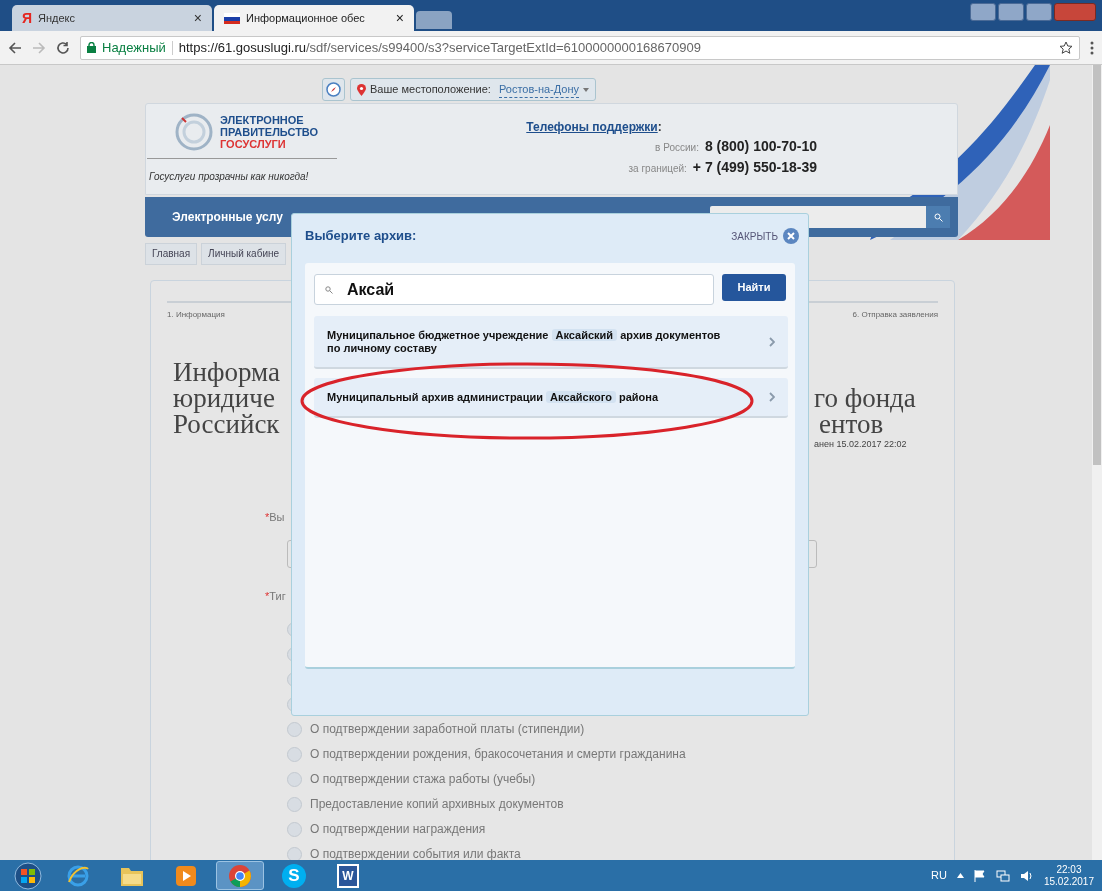 The width and height of the screenshot is (1102, 891). I want to click on browser-tab: Информационное обес ×, so click(314, 18).